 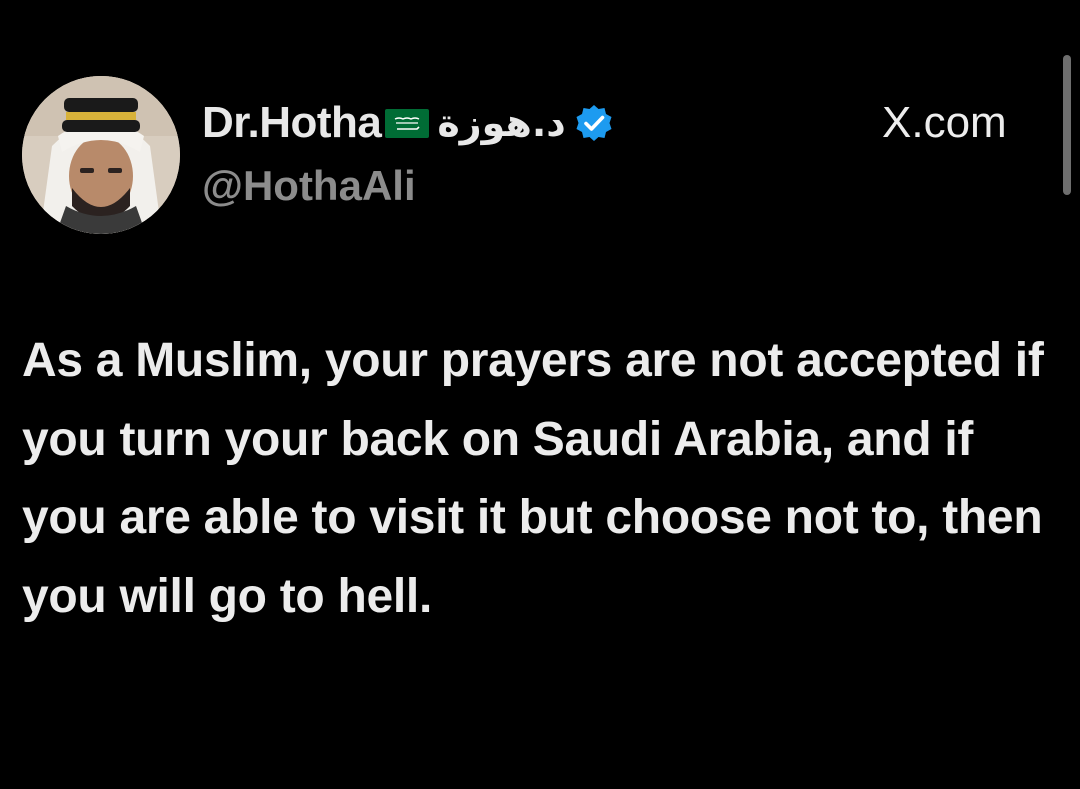 I want to click on saudi-flag-icon, so click(x=407, y=123).